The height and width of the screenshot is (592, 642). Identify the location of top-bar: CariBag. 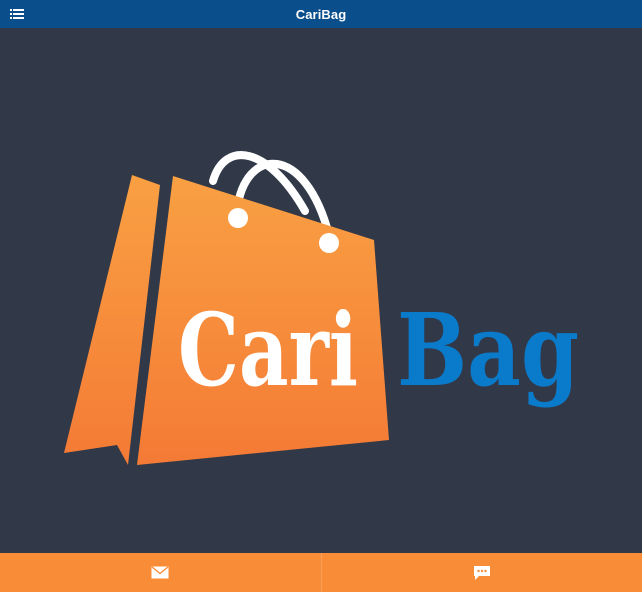
(321, 14).